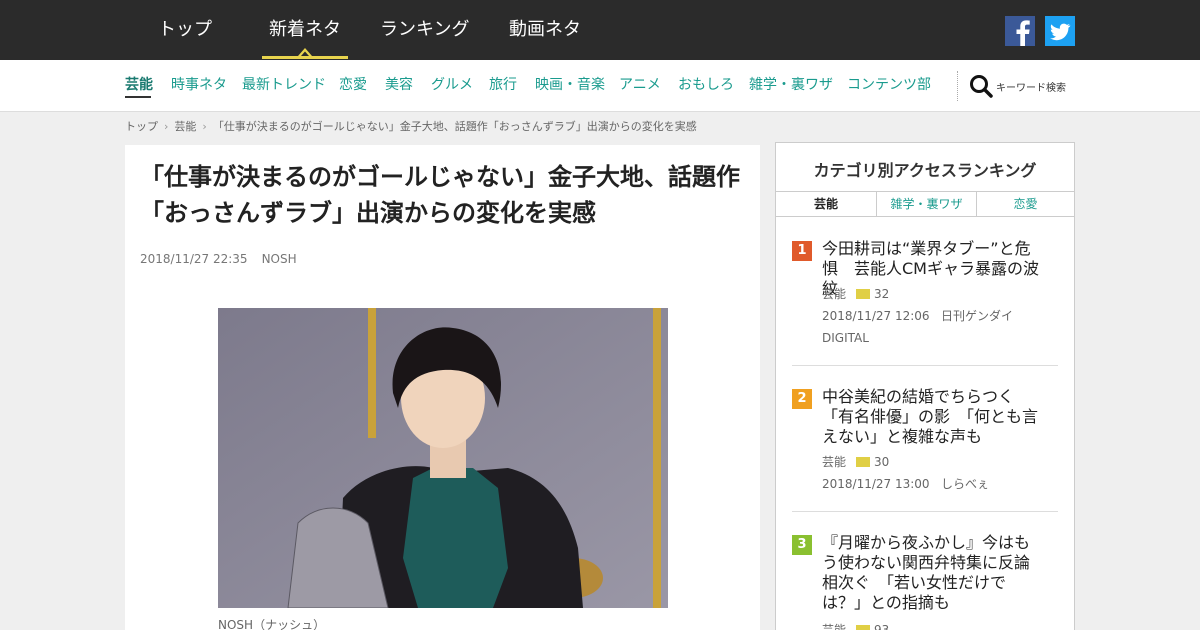  Describe the element at coordinates (139, 85) in the screenshot. I see `category-entertainment: 芸能` at that location.